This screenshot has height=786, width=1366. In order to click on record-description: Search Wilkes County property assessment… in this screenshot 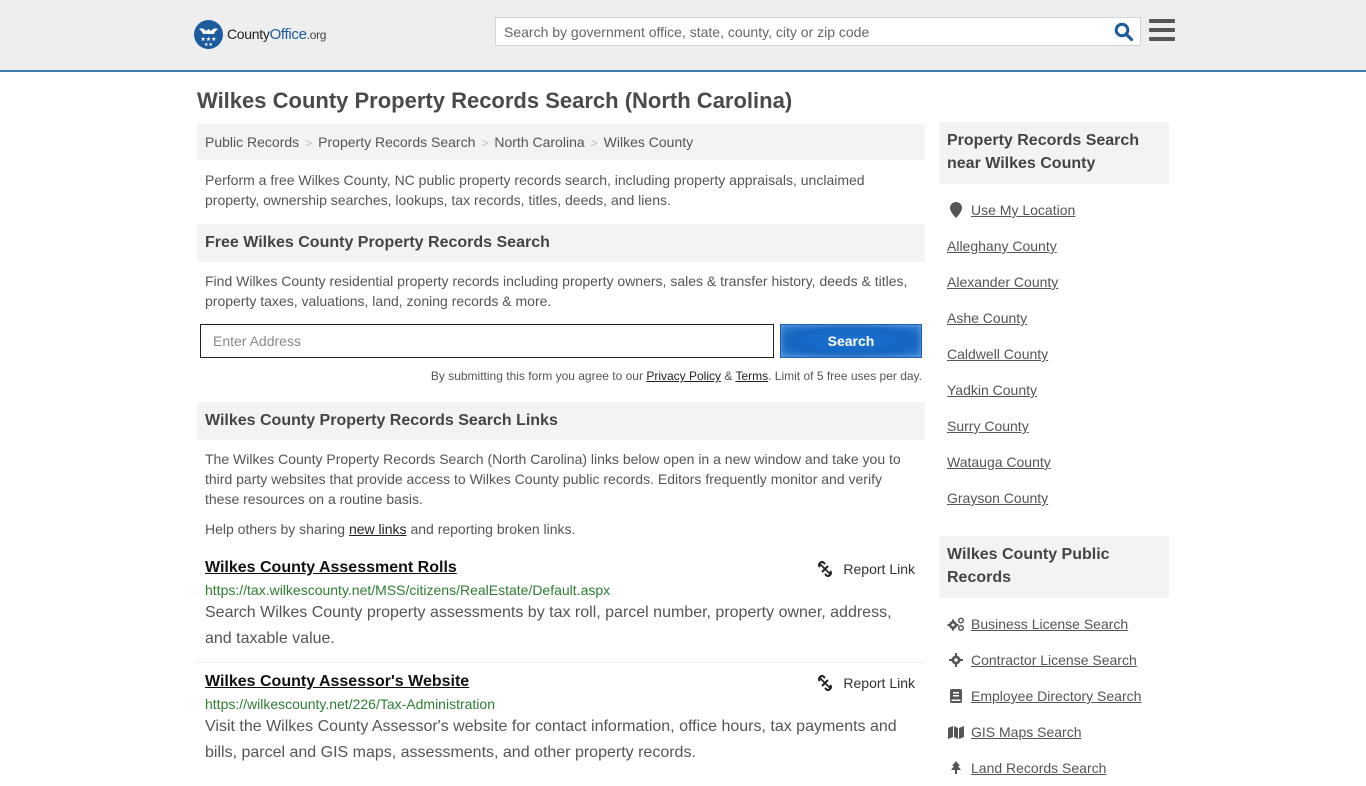, I will do `click(548, 625)`.